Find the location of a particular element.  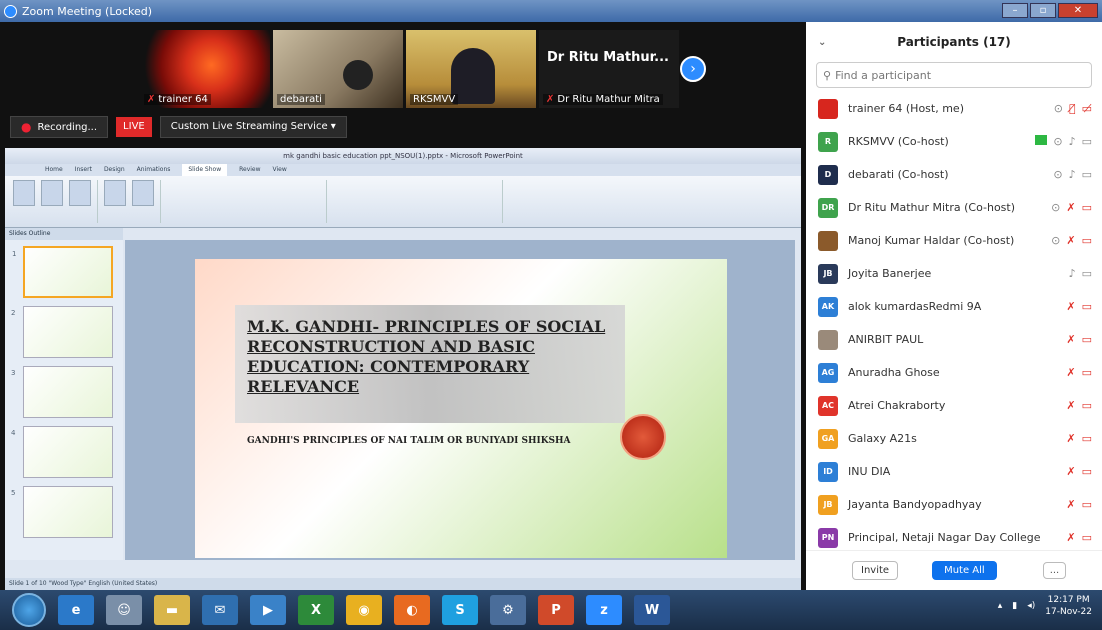

record-icon: ● is located at coordinates (26, 127).